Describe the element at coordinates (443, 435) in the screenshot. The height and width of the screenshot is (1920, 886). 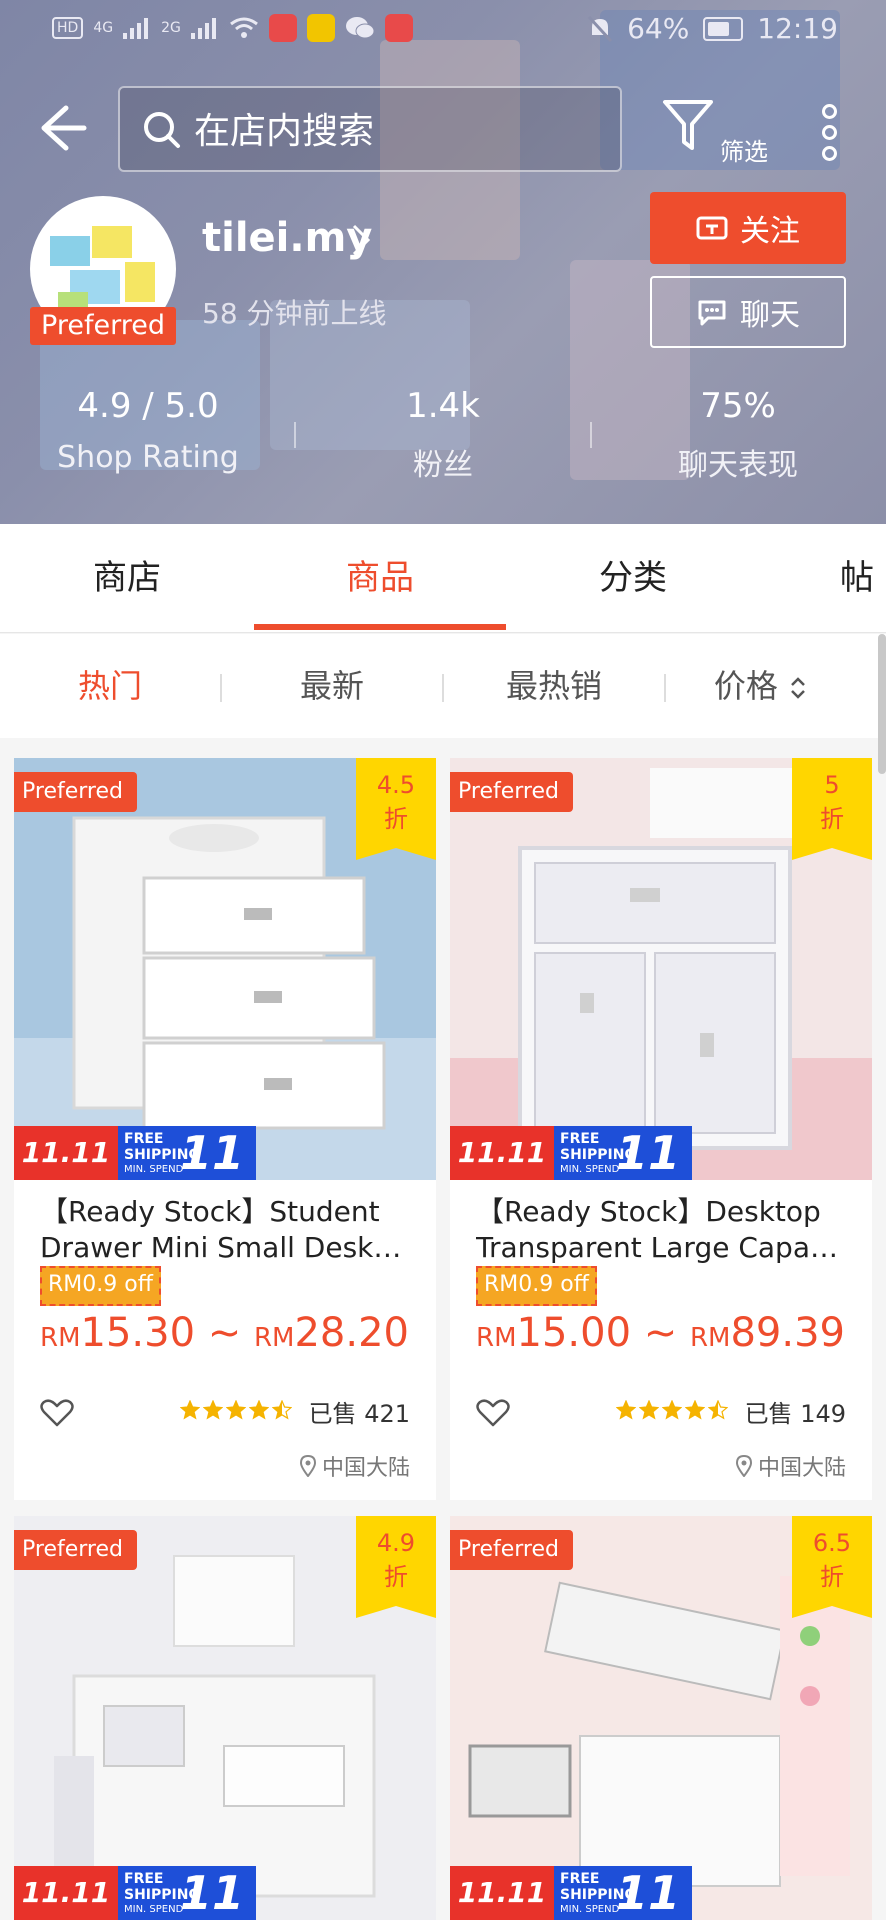
I see `stat-followers: 1.4k 粉丝` at that location.